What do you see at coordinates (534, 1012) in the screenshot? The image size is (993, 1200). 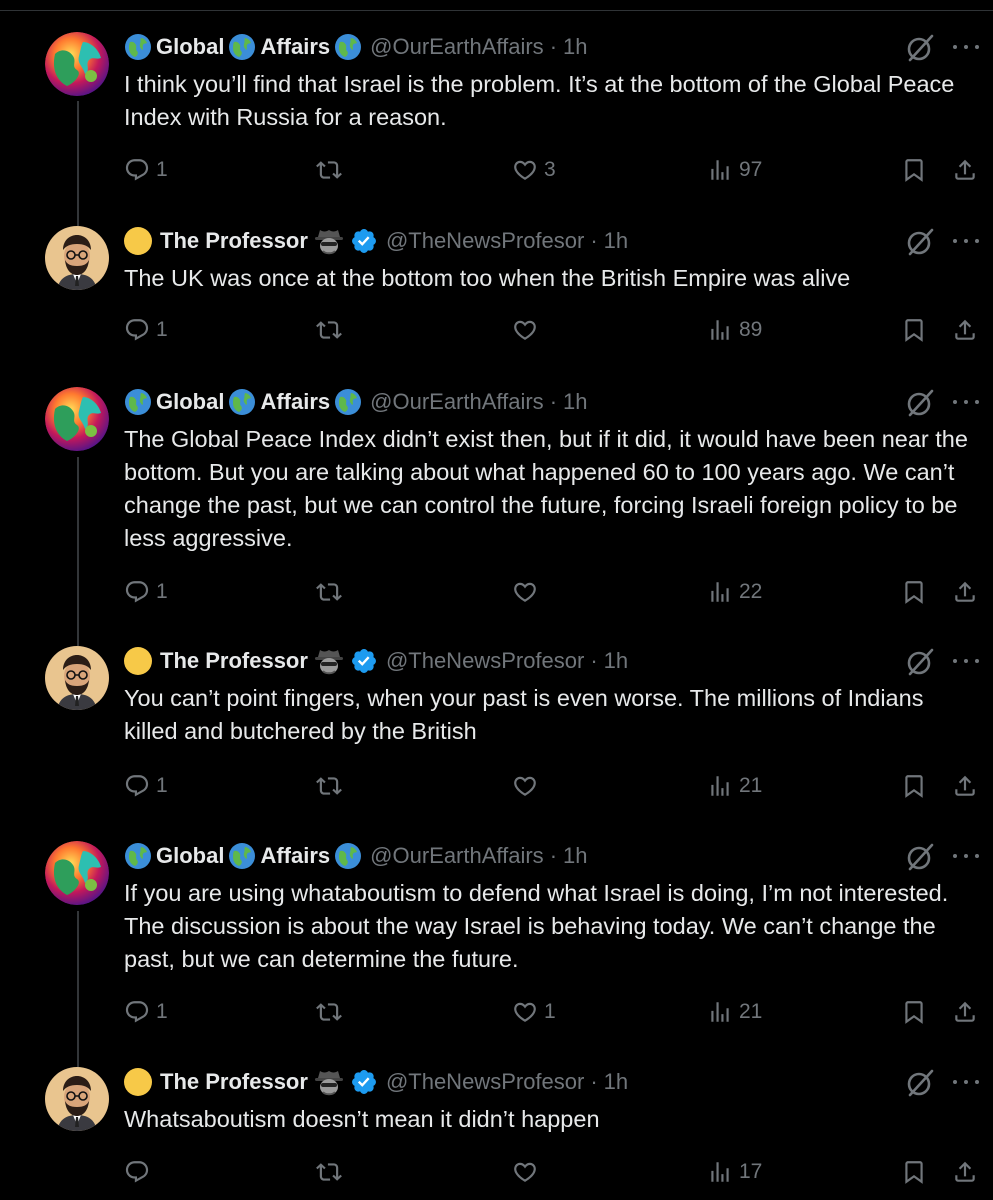 I see `like-button: 1` at bounding box center [534, 1012].